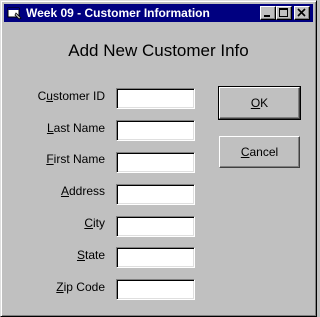 This screenshot has height=317, width=320. What do you see at coordinates (94, 223) in the screenshot?
I see `city-label: City` at bounding box center [94, 223].